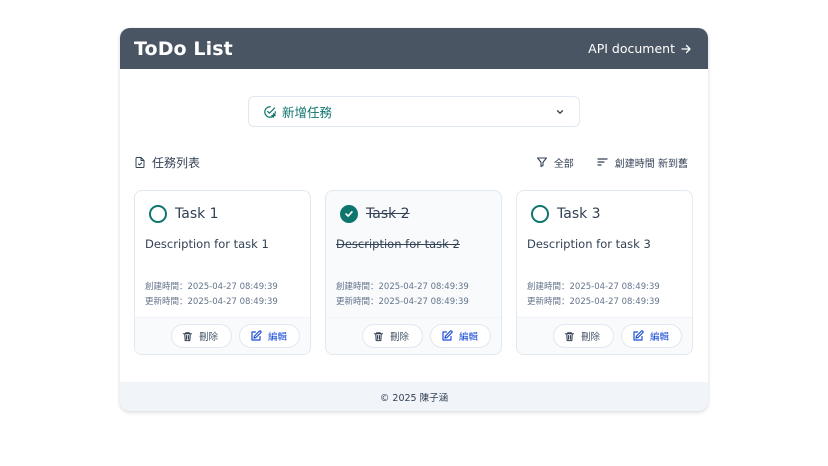 This screenshot has height=466, width=828. I want to click on task-list-heading: 任務列表, so click(167, 162).